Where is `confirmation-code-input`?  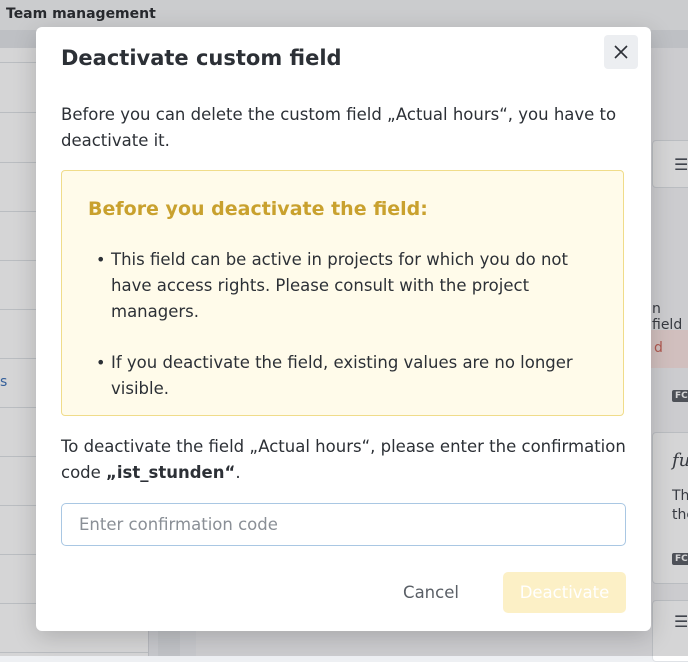
confirmation-code-input is located at coordinates (343, 524).